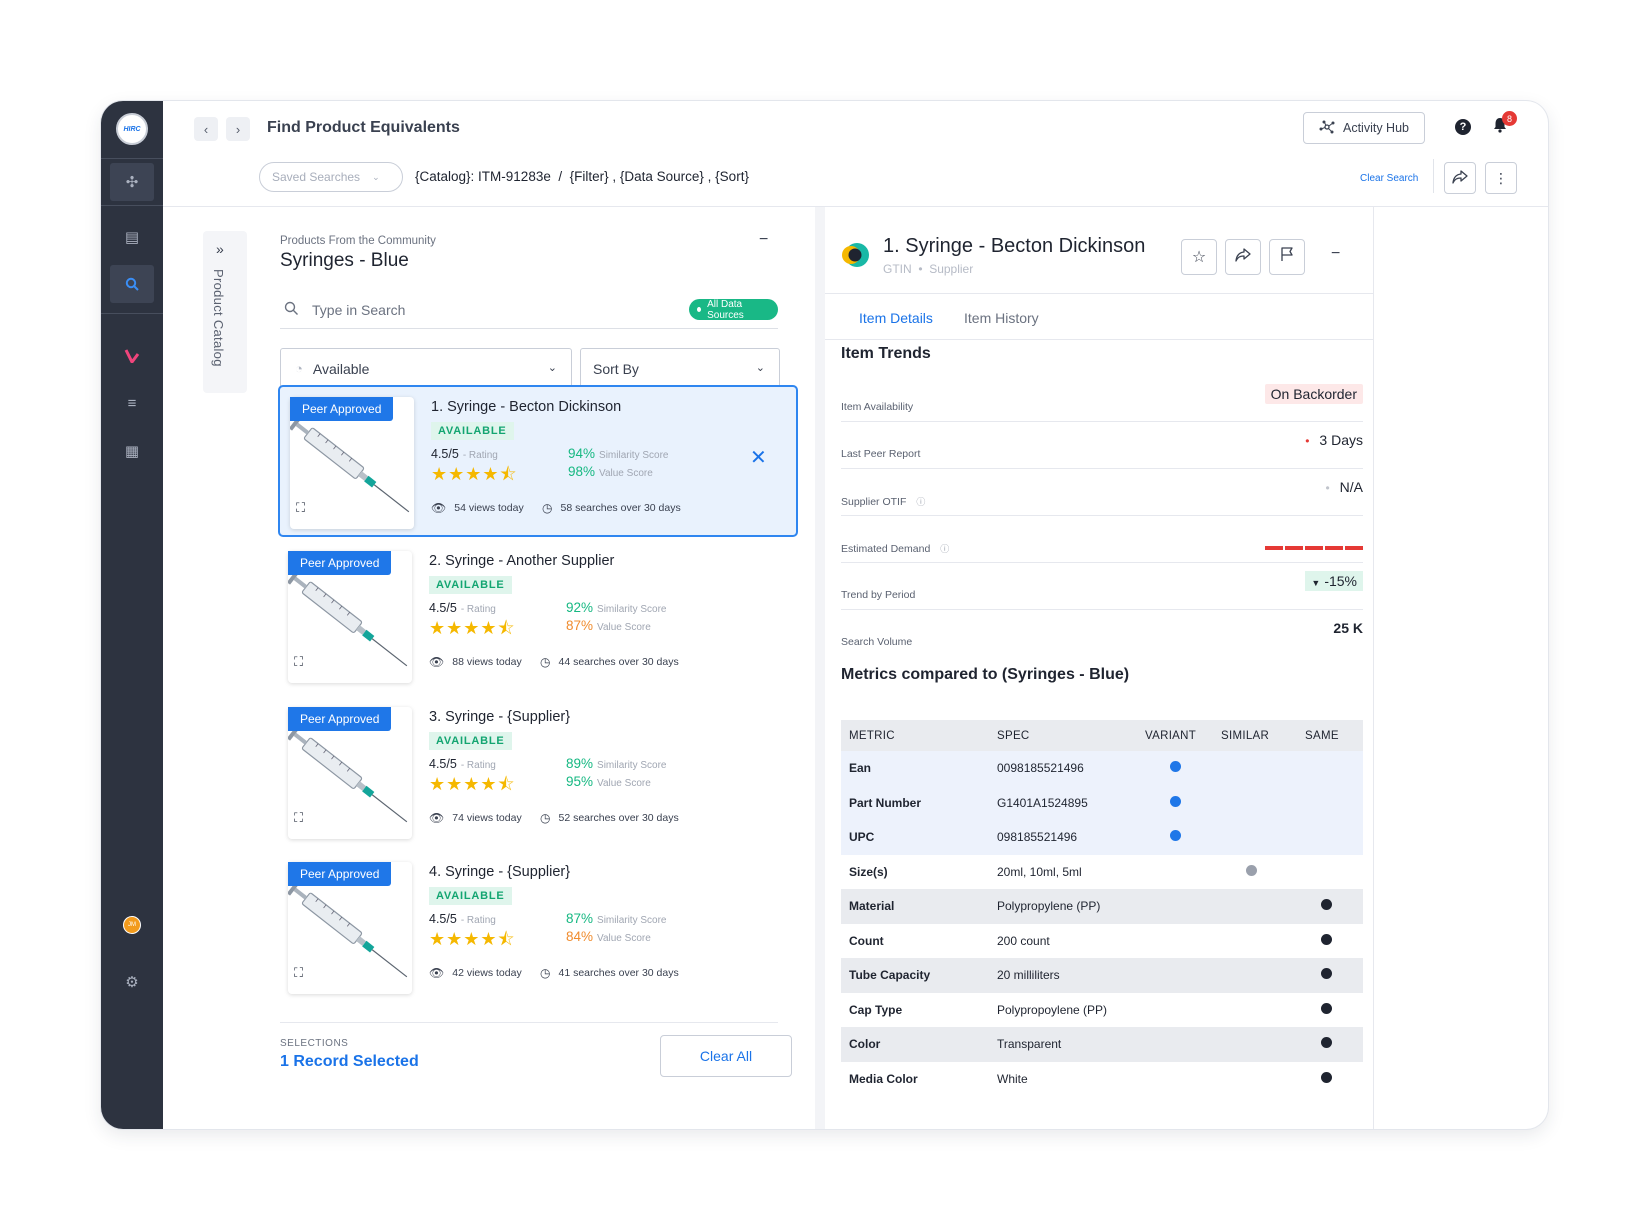 The height and width of the screenshot is (1224, 1640). What do you see at coordinates (876, 1009) in the screenshot?
I see `metric-name: Cap Type` at bounding box center [876, 1009].